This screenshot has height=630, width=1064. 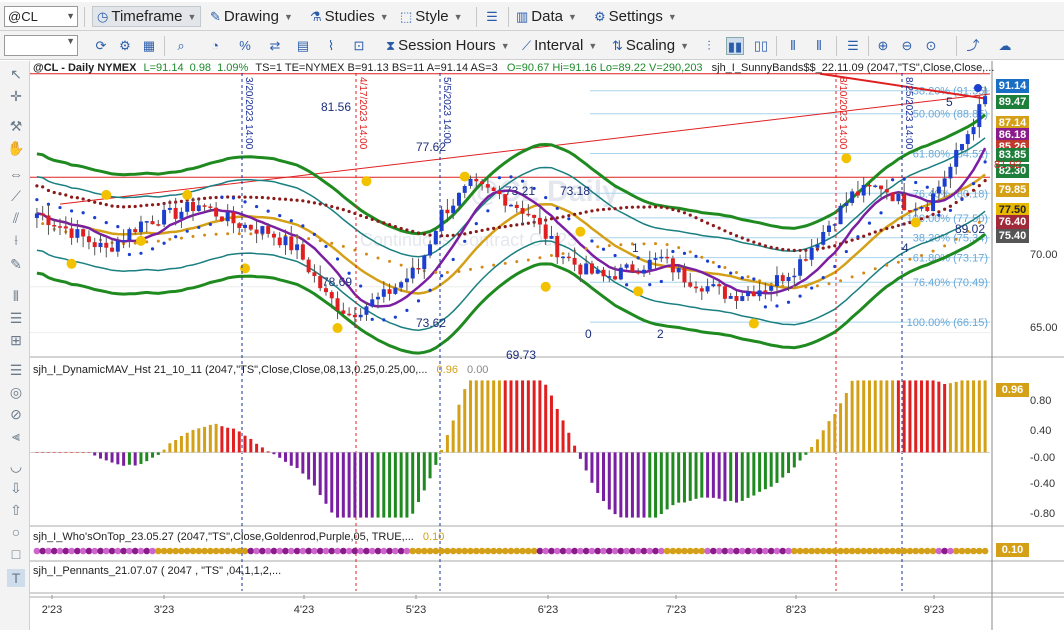 I want to click on layout-icon: ☰, so click(x=492, y=17).